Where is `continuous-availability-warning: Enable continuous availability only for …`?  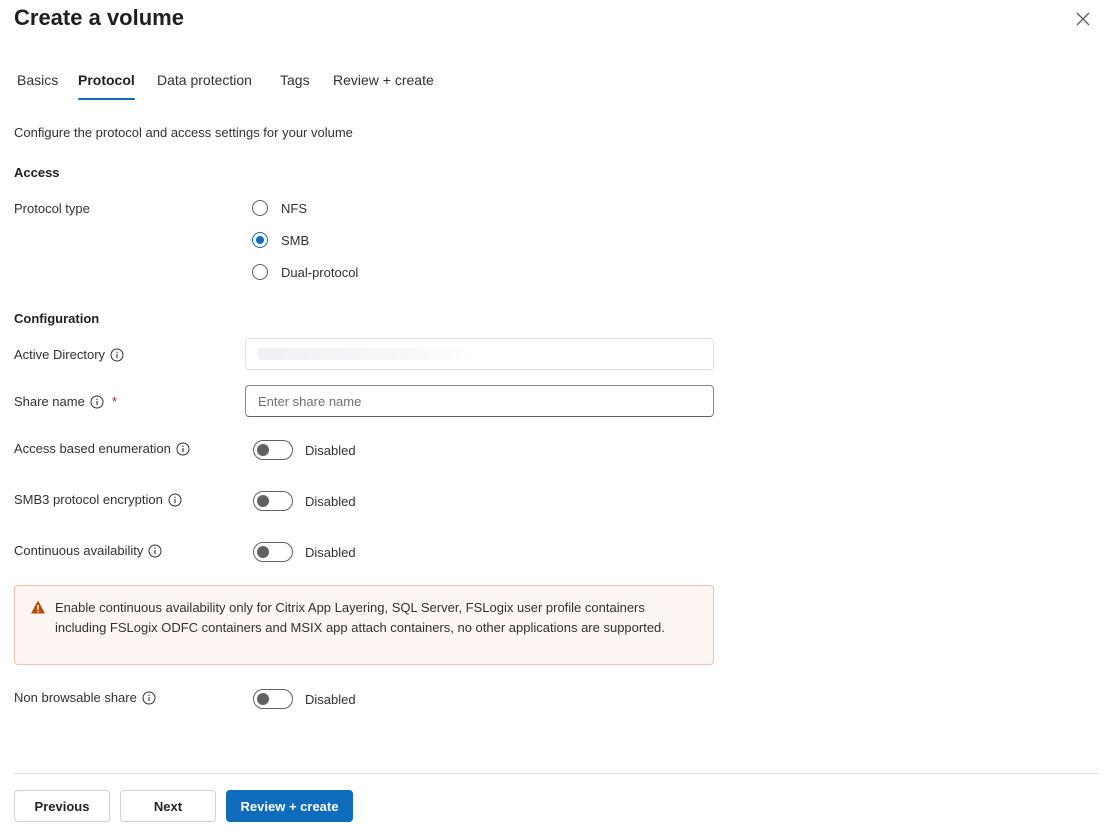 continuous-availability-warning: Enable continuous availability only for … is located at coordinates (364, 625).